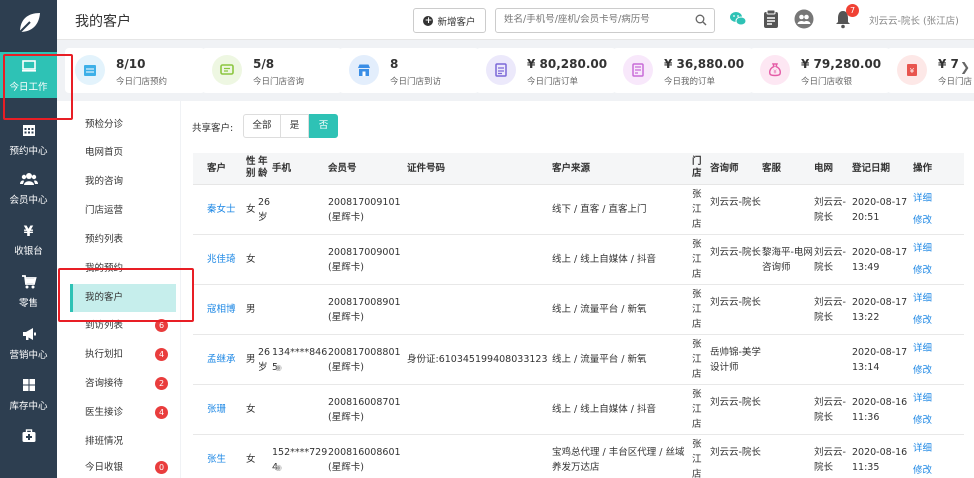  Describe the element at coordinates (28, 343) in the screenshot. I see `nav-item-marketing-center: 营销中心` at that location.